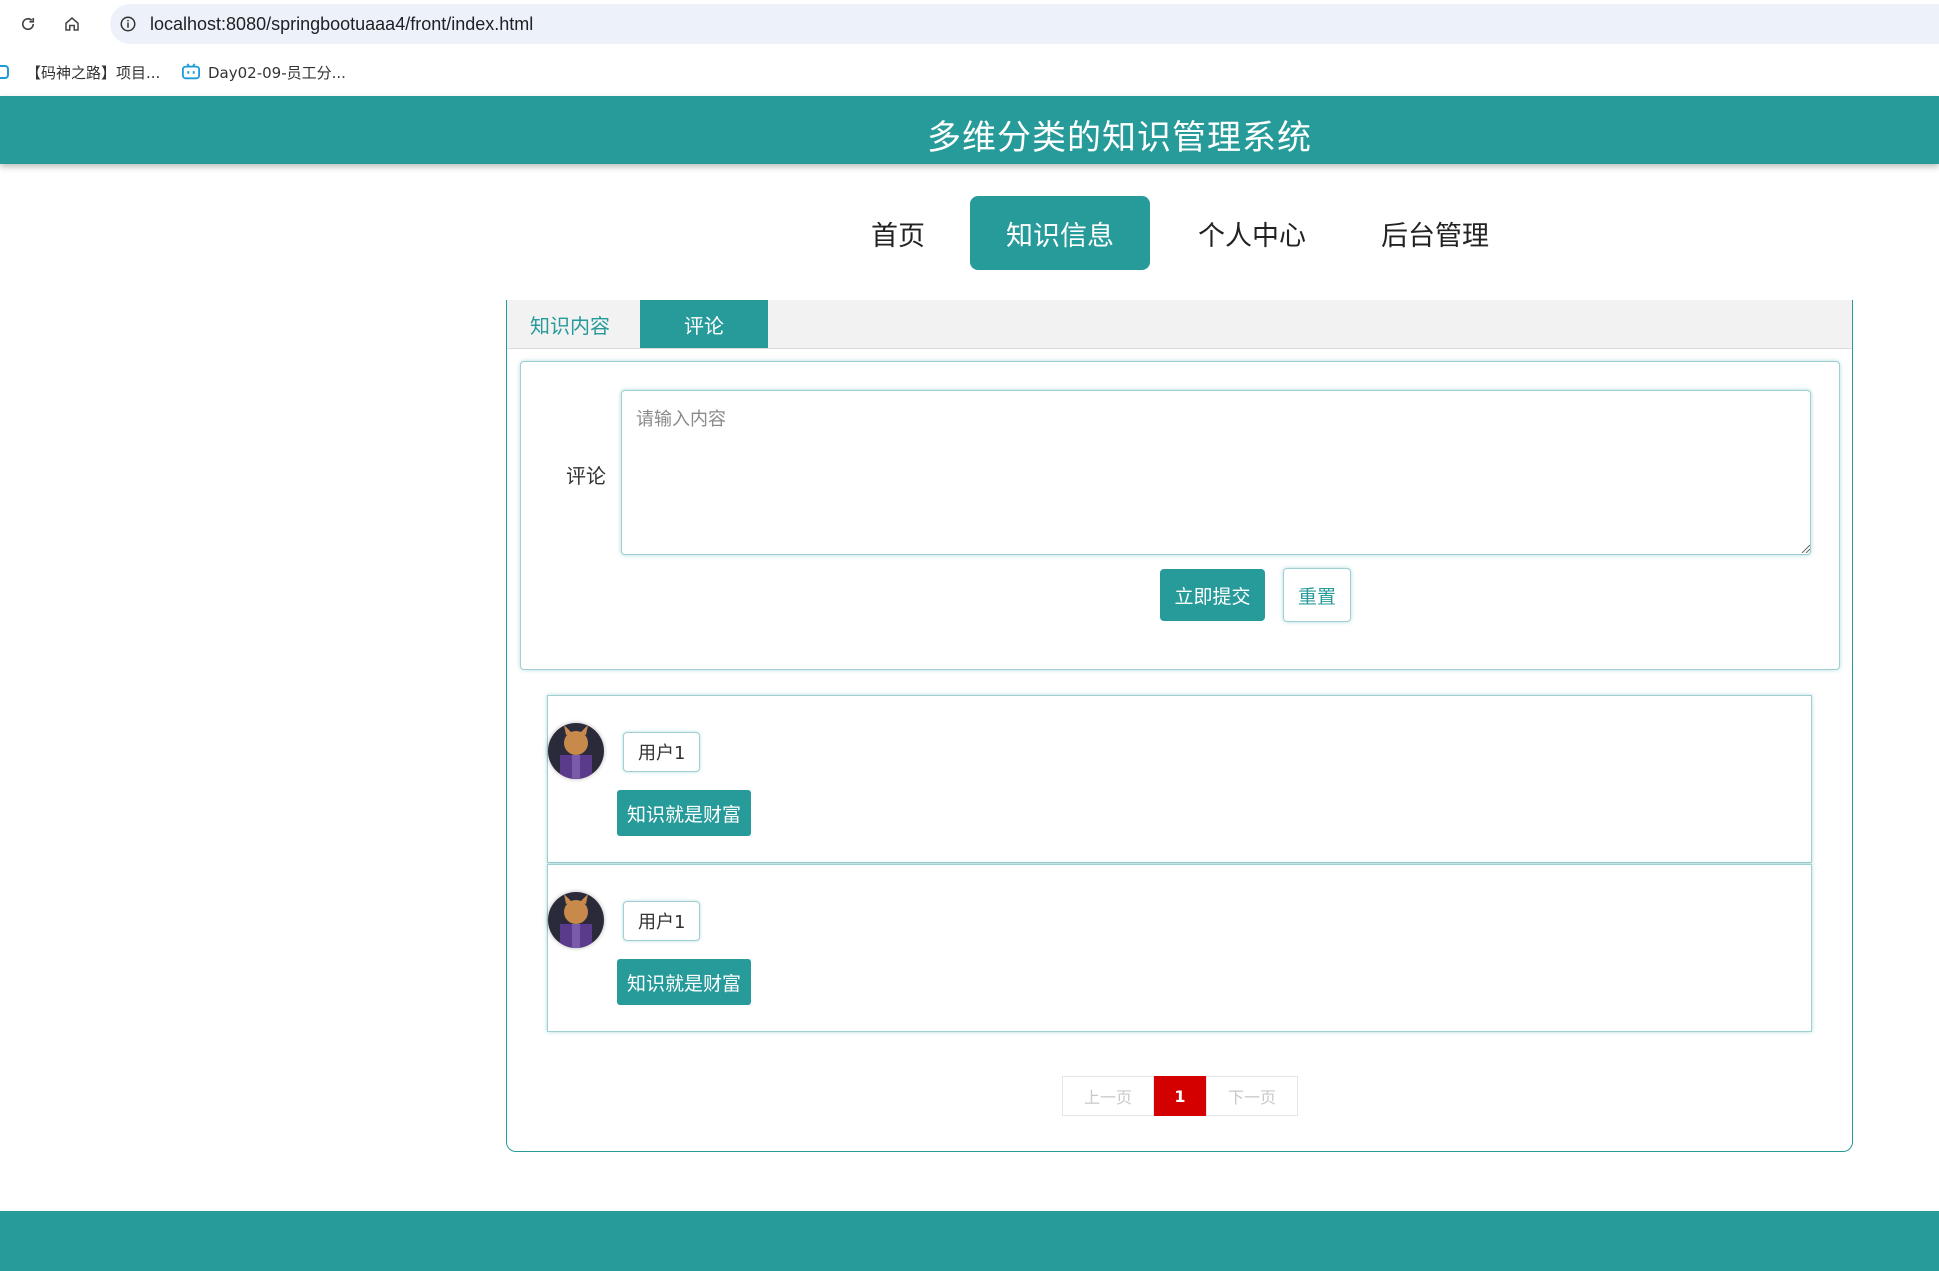 The width and height of the screenshot is (1939, 1271). What do you see at coordinates (969, 1241) in the screenshot?
I see `site-footer` at bounding box center [969, 1241].